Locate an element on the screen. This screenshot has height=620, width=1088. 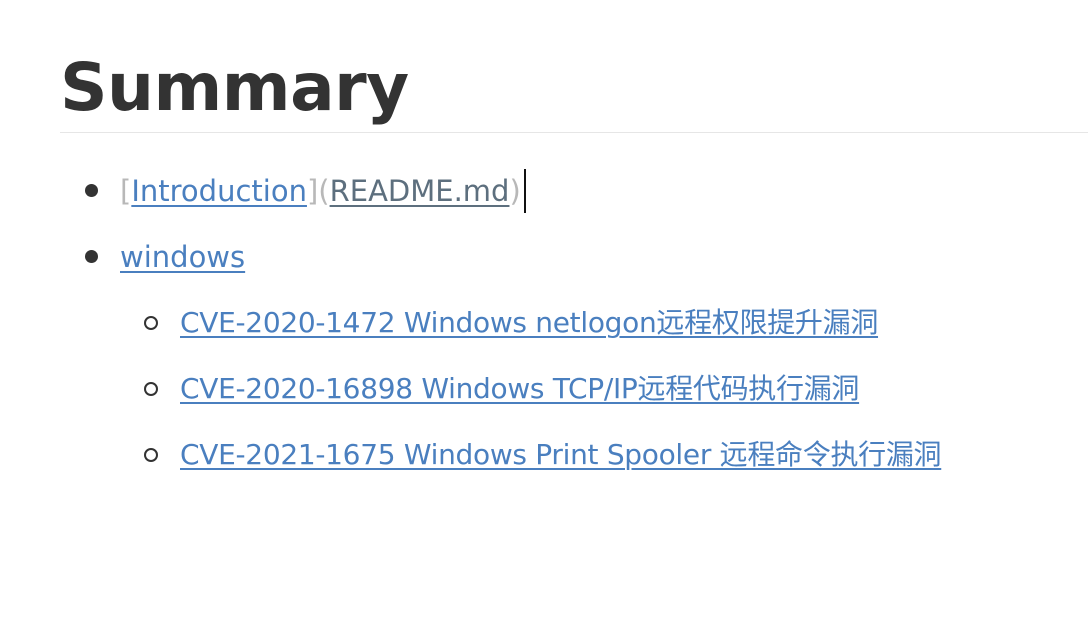
heading-divider is located at coordinates (574, 132).